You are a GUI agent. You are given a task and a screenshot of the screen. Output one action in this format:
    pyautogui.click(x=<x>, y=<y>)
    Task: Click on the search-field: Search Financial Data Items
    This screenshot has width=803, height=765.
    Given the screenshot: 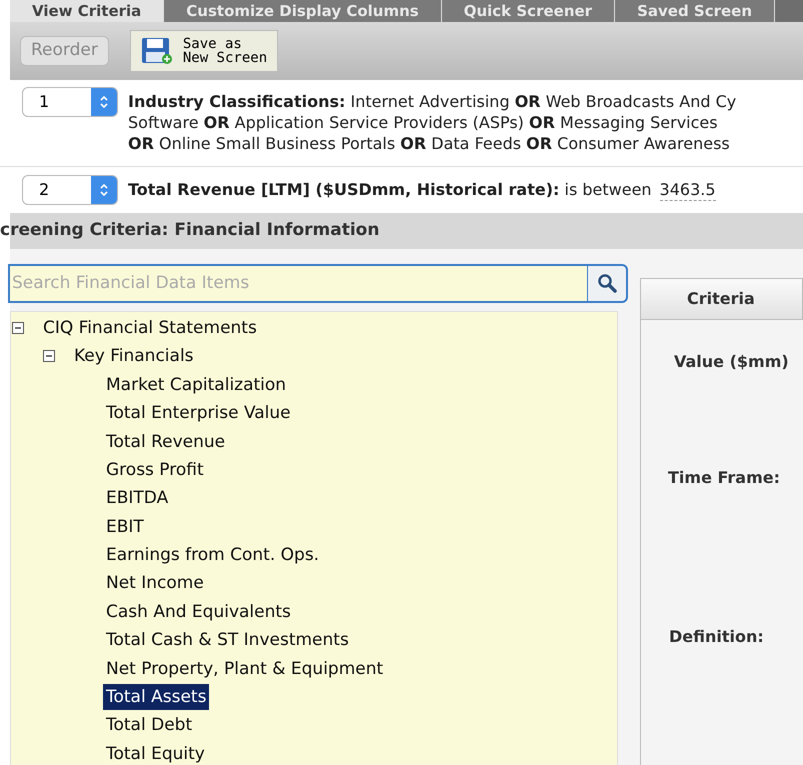 What is the action you would take?
    pyautogui.click(x=298, y=283)
    